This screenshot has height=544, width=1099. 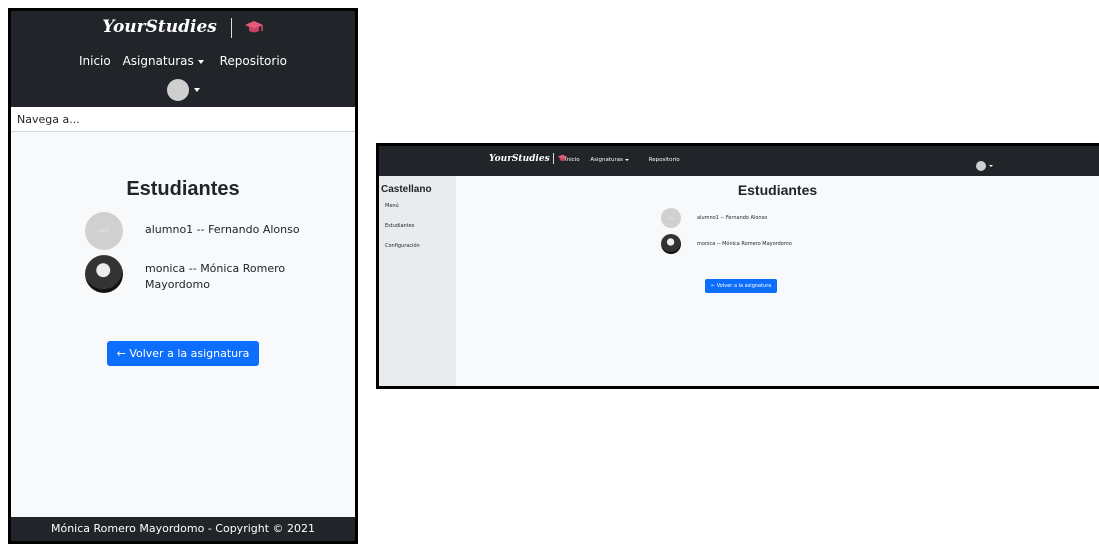 I want to click on list-item: user alumno1 -- Fernando Alonso, so click(x=183, y=231).